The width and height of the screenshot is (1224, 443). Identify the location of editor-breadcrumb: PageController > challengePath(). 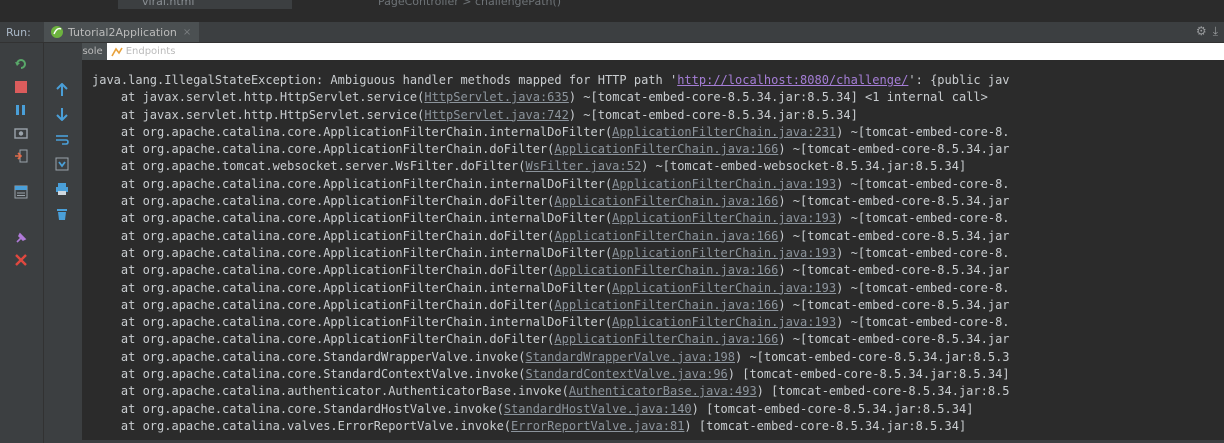
(469, 4).